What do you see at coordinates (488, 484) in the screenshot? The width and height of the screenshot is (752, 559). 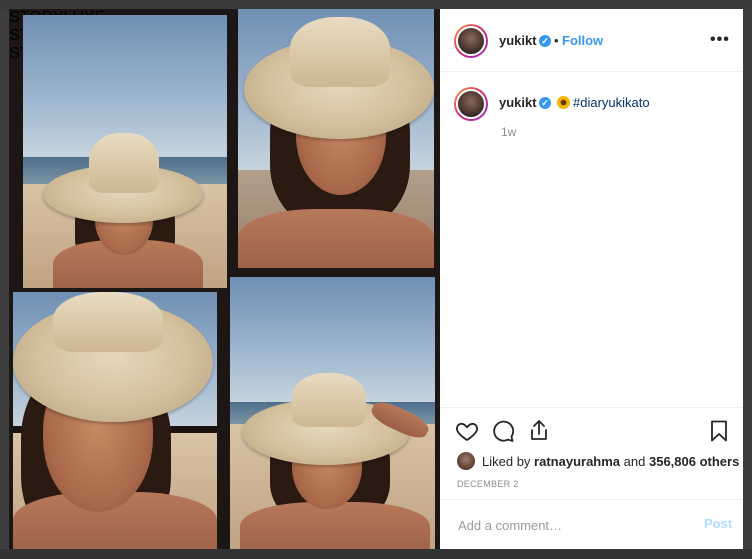 I see `post-date: DECEMBER 2` at bounding box center [488, 484].